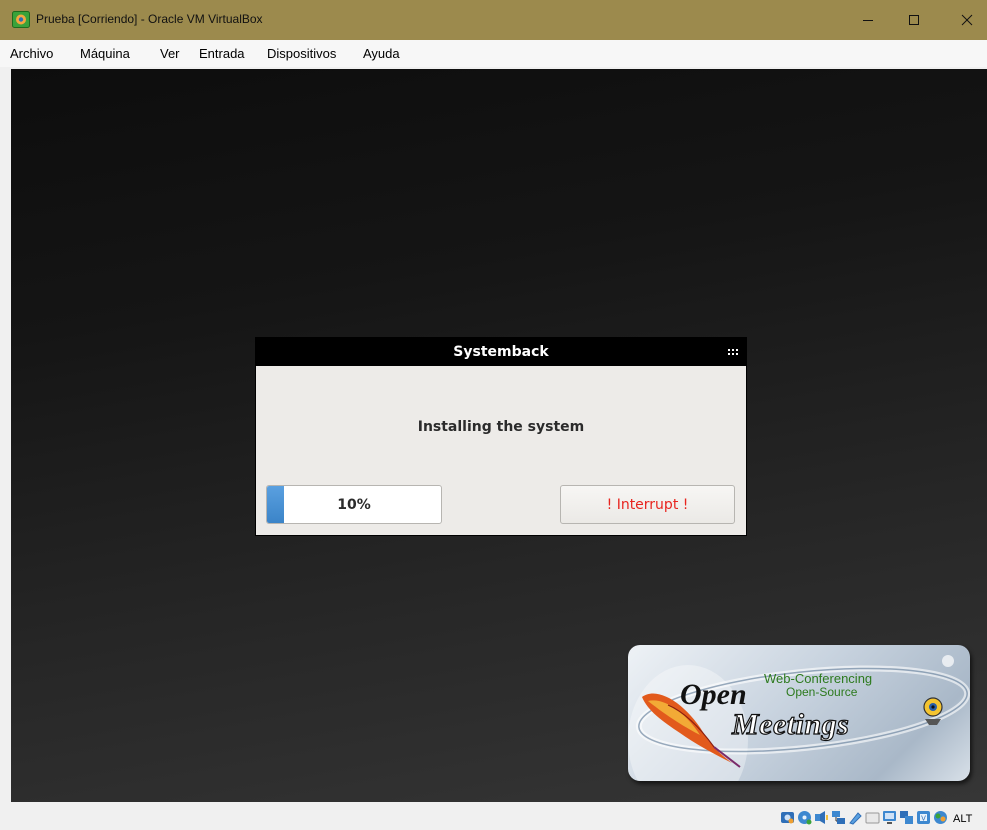 This screenshot has height=830, width=987. I want to click on interrupt-button: ! Interrupt !, so click(647, 504).